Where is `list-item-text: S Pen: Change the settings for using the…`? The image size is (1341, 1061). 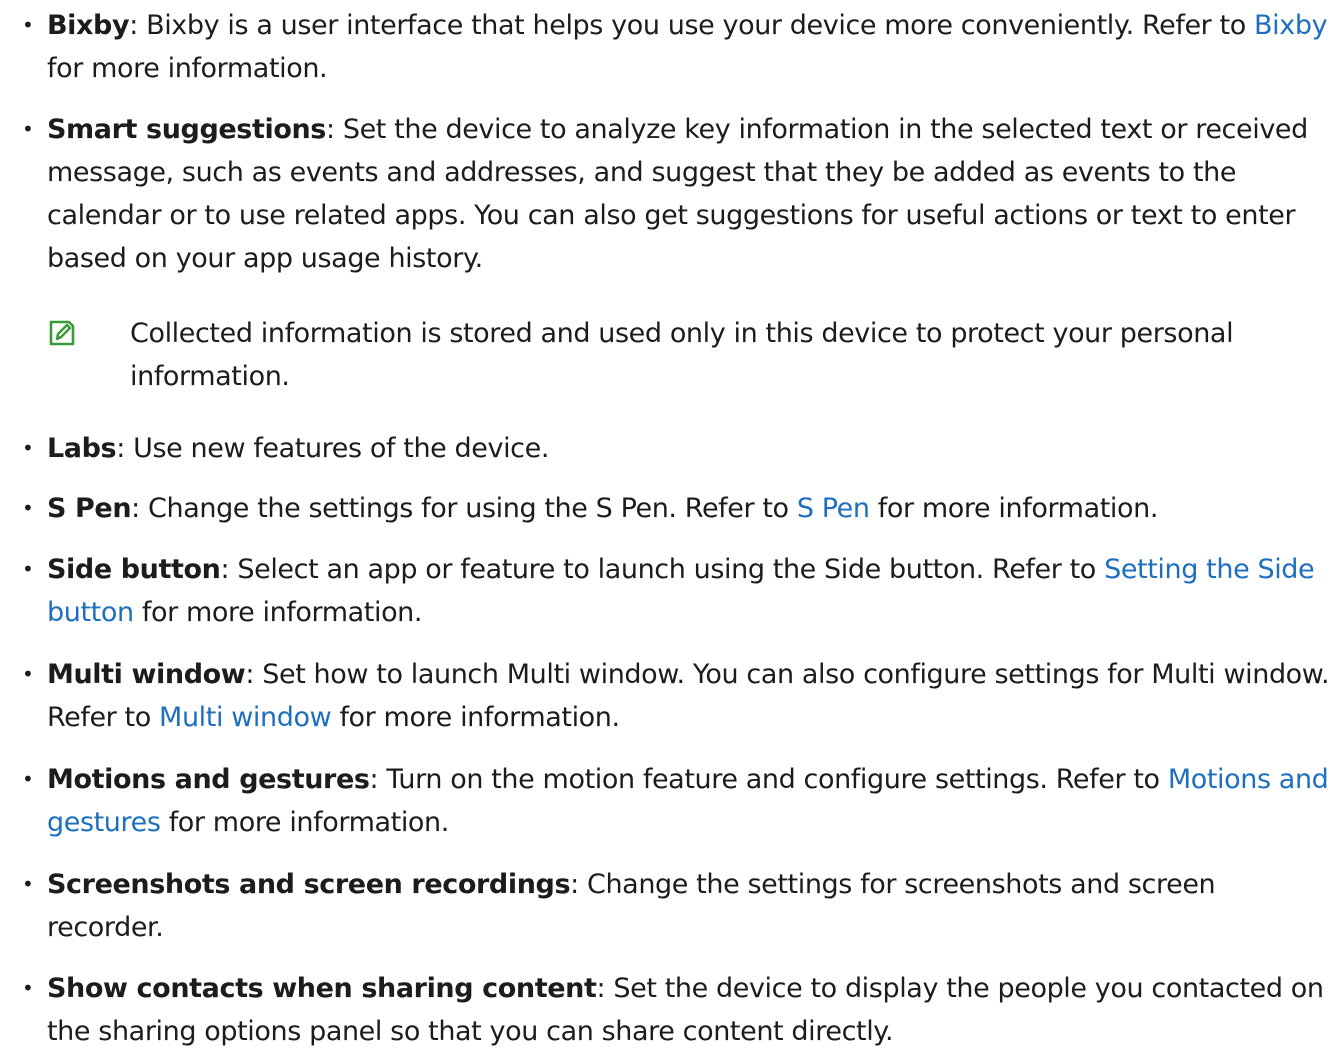
list-item-text: S Pen: Change the settings for using the… is located at coordinates (689, 508).